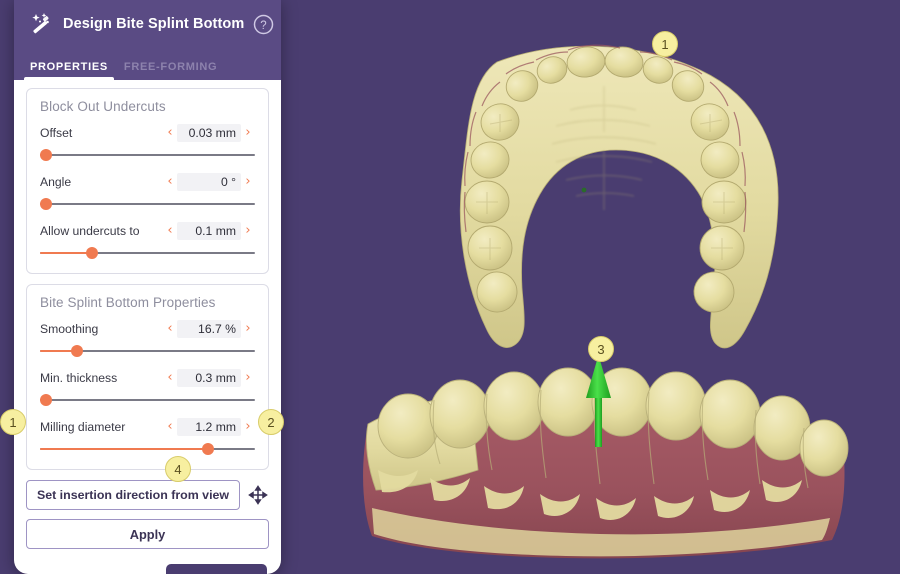 The height and width of the screenshot is (574, 900). What do you see at coordinates (147, 191) in the screenshot?
I see `property-angle: Angle ‹ 0 ° ›` at bounding box center [147, 191].